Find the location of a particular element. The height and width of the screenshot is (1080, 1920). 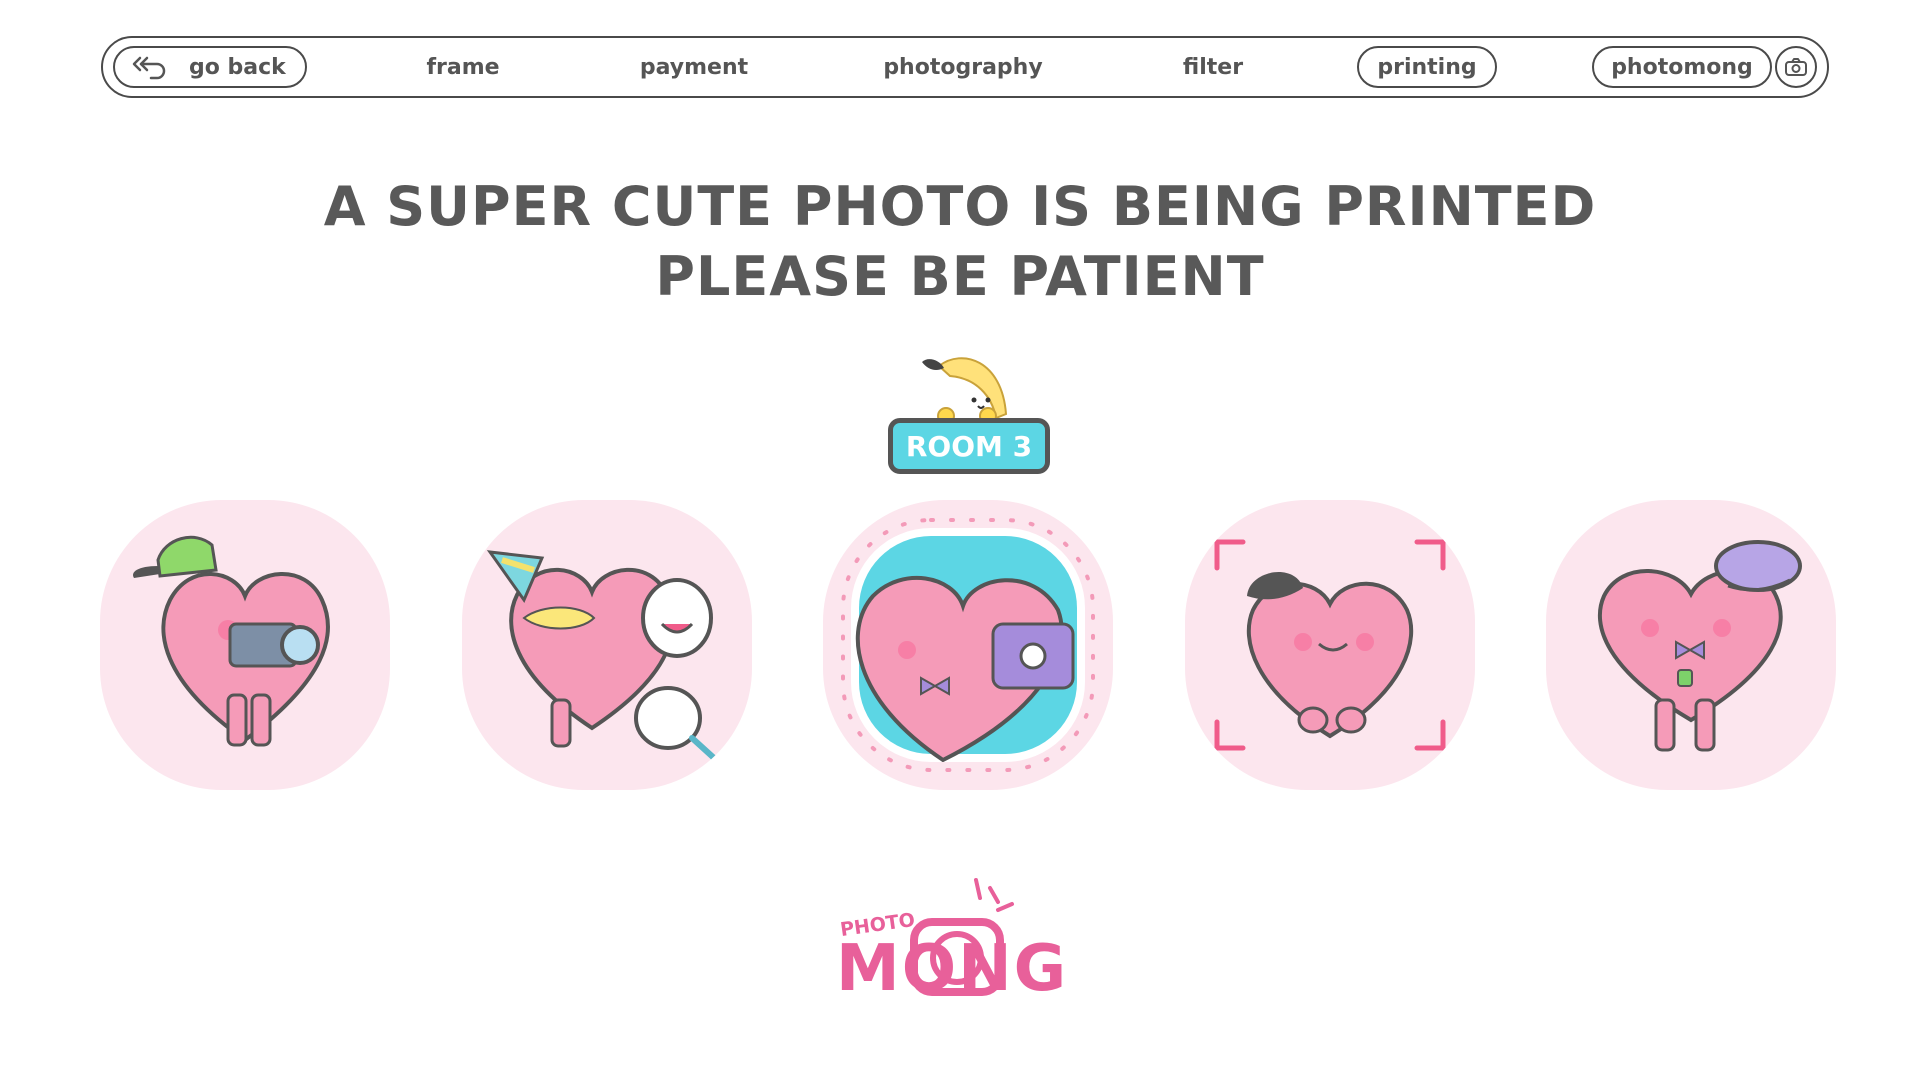

go-back-label: go back is located at coordinates (237, 67).